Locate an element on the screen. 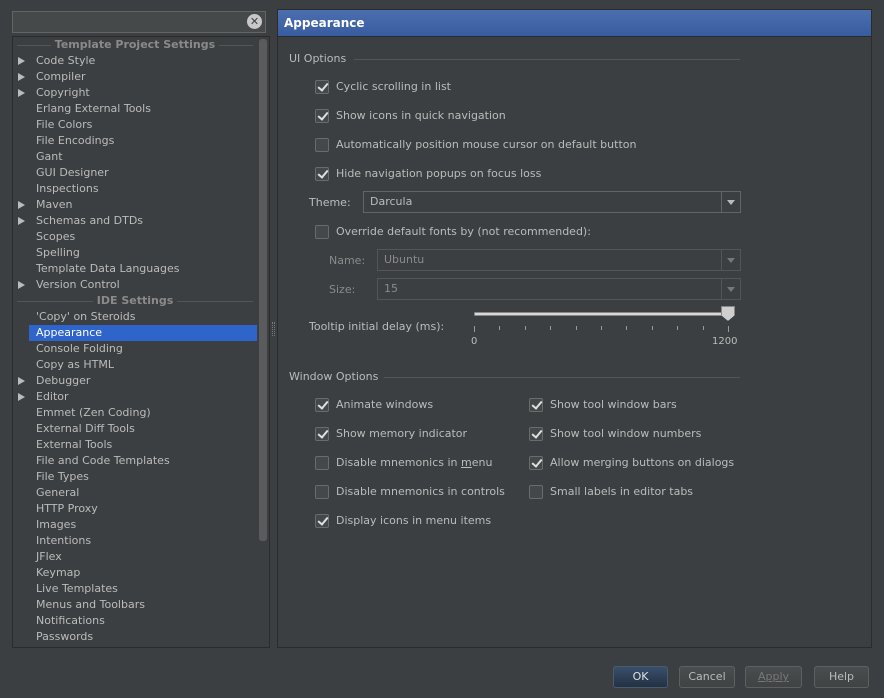 Image resolution: width=884 pixels, height=698 pixels. tree-item: File Encodings is located at coordinates (135, 141).